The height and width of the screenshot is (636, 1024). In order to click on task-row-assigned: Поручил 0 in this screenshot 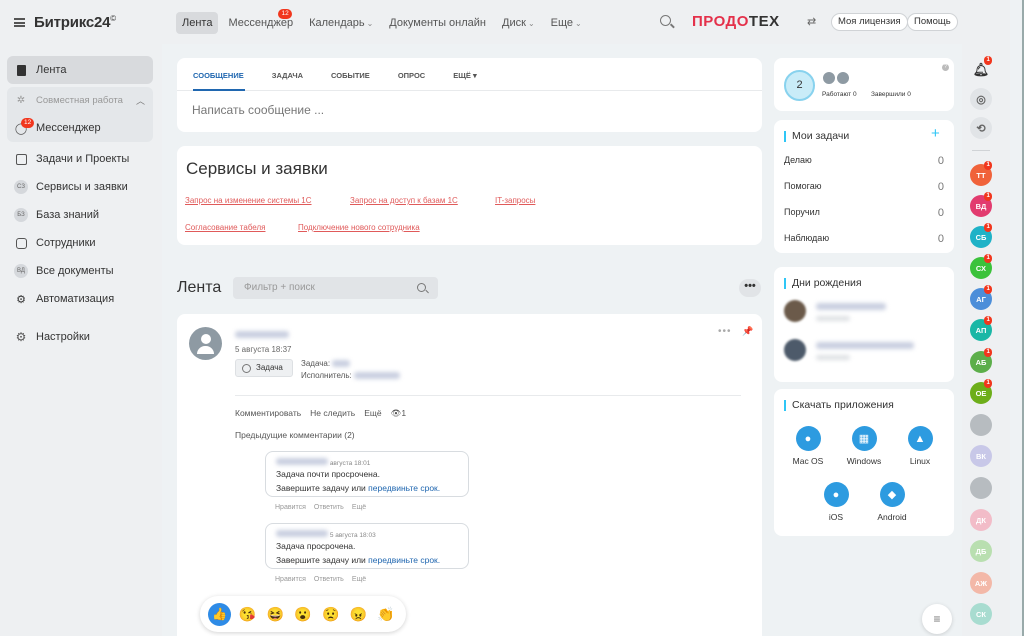, I will do `click(864, 213)`.